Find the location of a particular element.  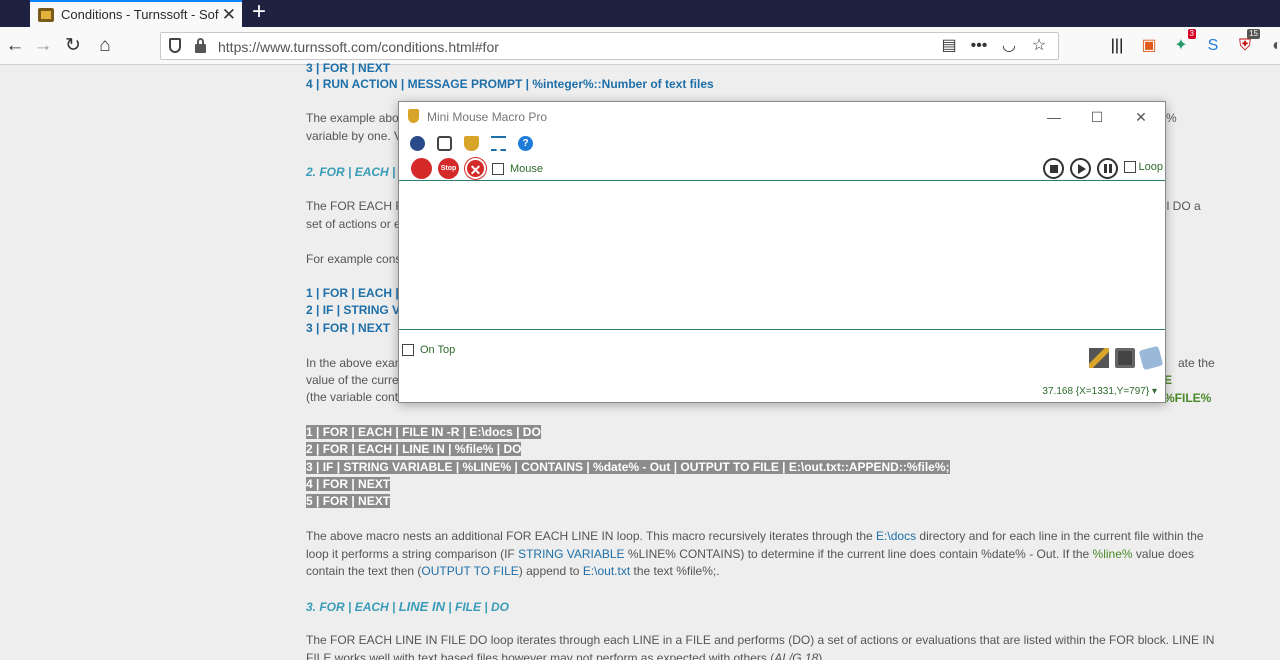

back-icon: ← is located at coordinates (15, 46).